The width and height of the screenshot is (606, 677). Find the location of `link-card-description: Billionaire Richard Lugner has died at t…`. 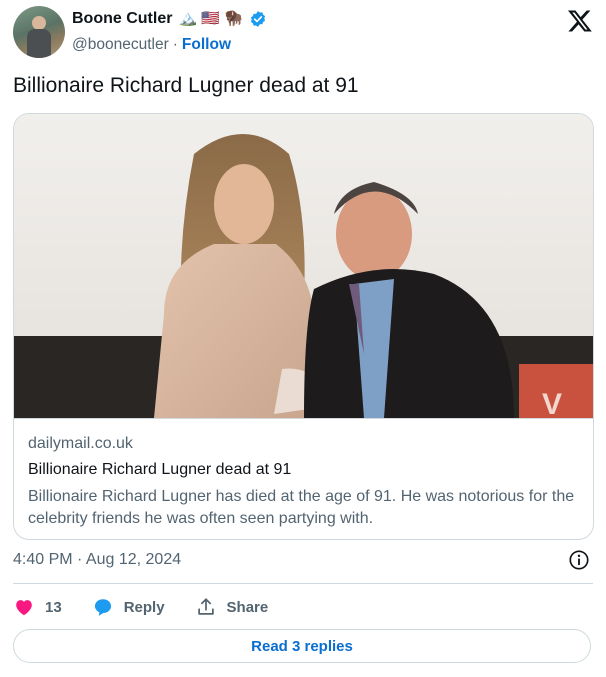

link-card-description: Billionaire Richard Lugner has died at t… is located at coordinates (301, 507).